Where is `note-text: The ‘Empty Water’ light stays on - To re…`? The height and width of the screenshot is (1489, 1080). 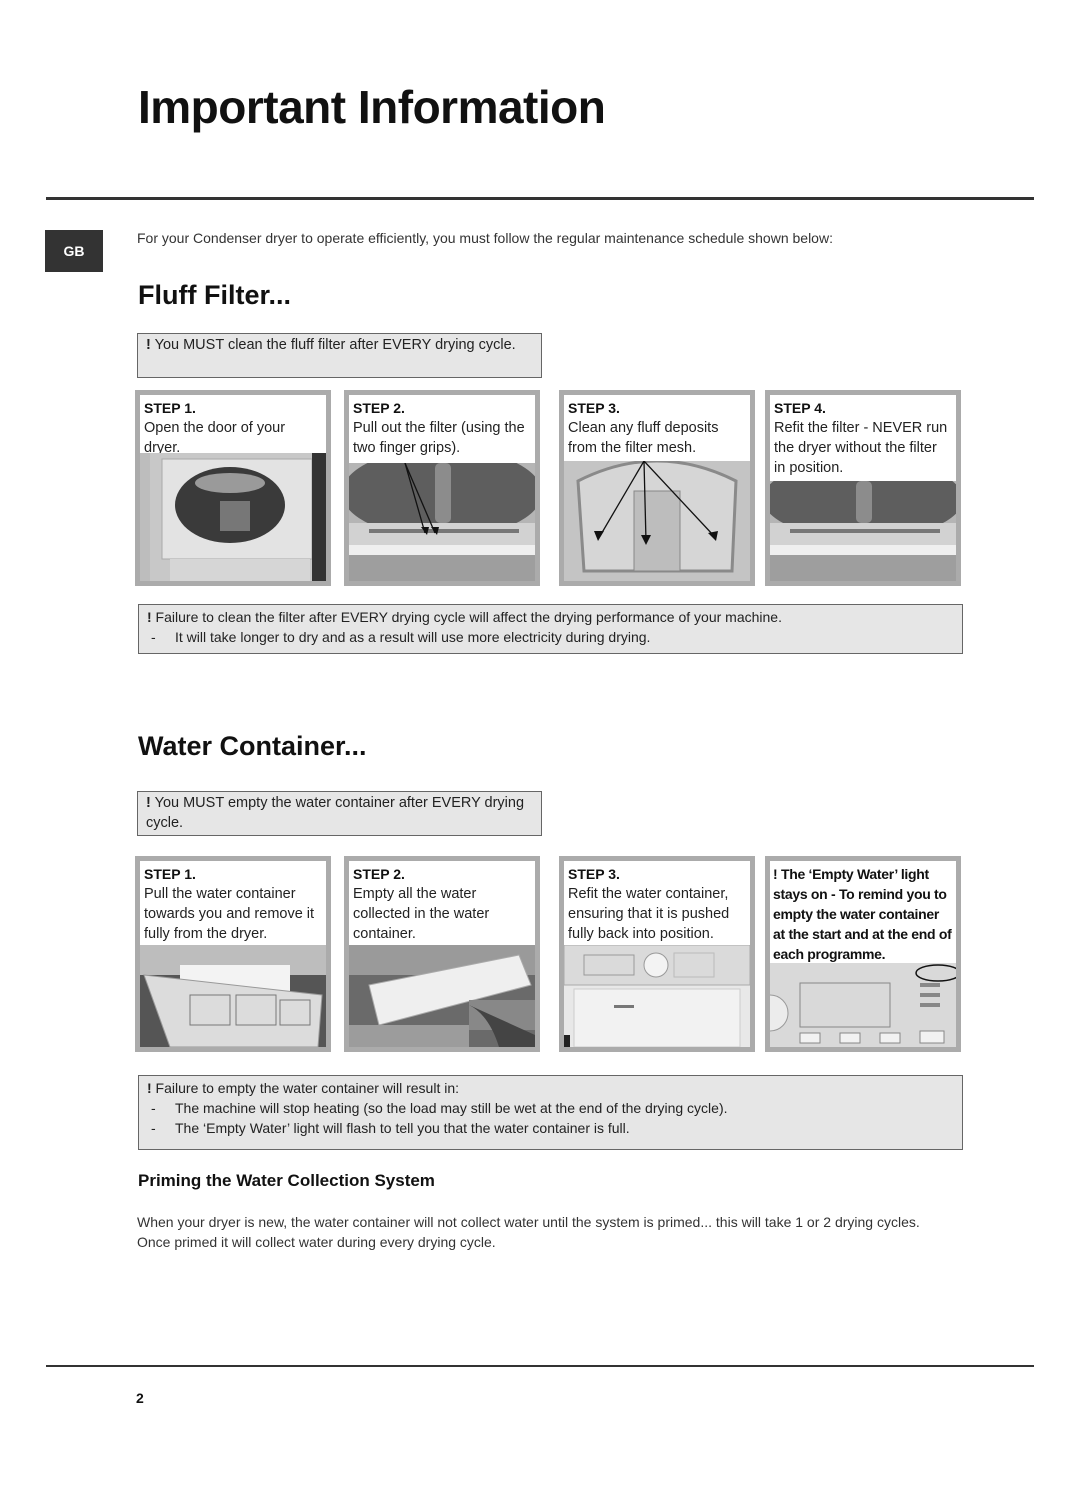
note-text: The ‘Empty Water’ light stays on - To re… is located at coordinates (862, 914).